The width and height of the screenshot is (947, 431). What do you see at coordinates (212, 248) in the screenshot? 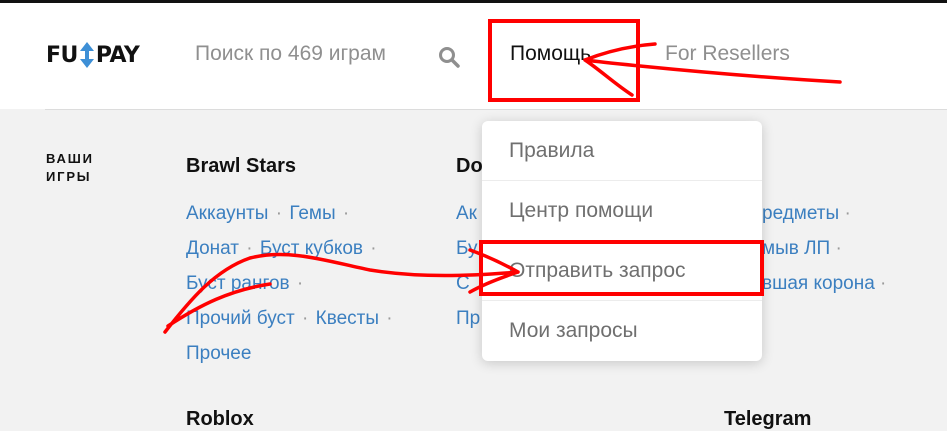
I see `link-donate: Донат` at bounding box center [212, 248].